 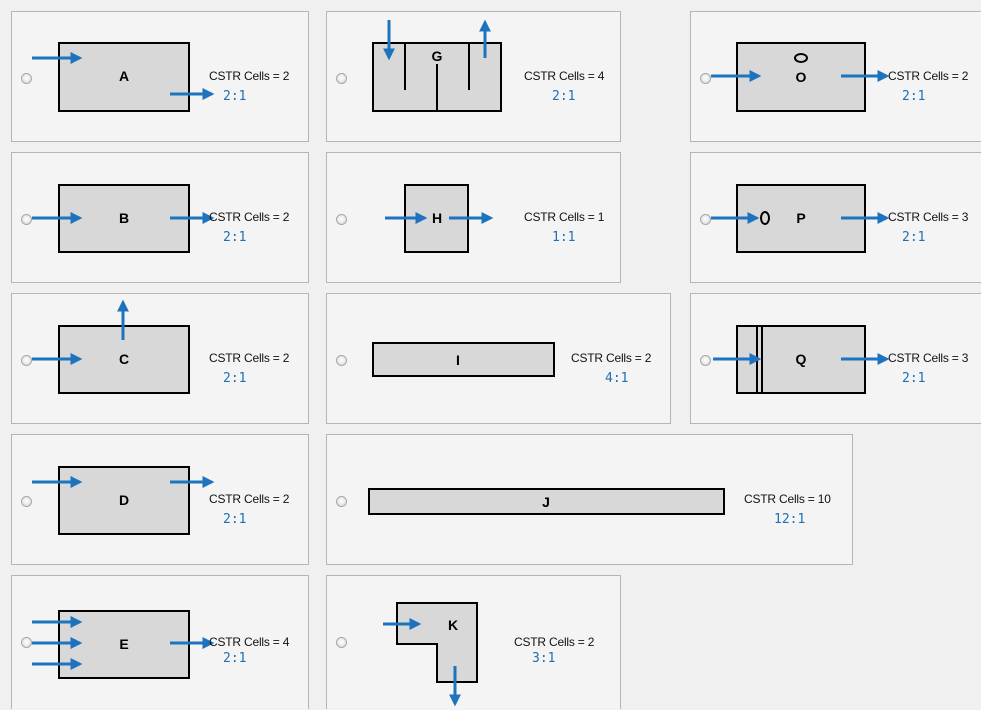 What do you see at coordinates (249, 217) in the screenshot?
I see `cstr-cells-label-b: CSTR Cells = 2` at bounding box center [249, 217].